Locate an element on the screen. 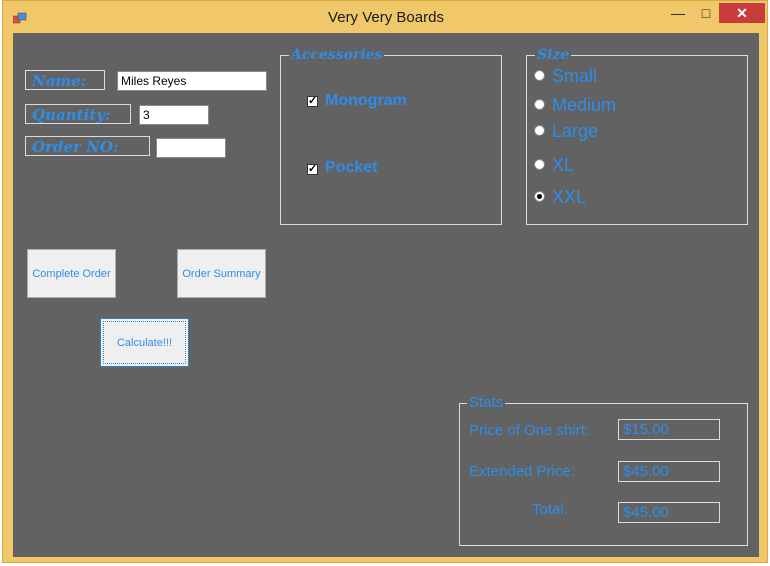 The height and width of the screenshot is (566, 770). size-xxl-radio is located at coordinates (539, 196).